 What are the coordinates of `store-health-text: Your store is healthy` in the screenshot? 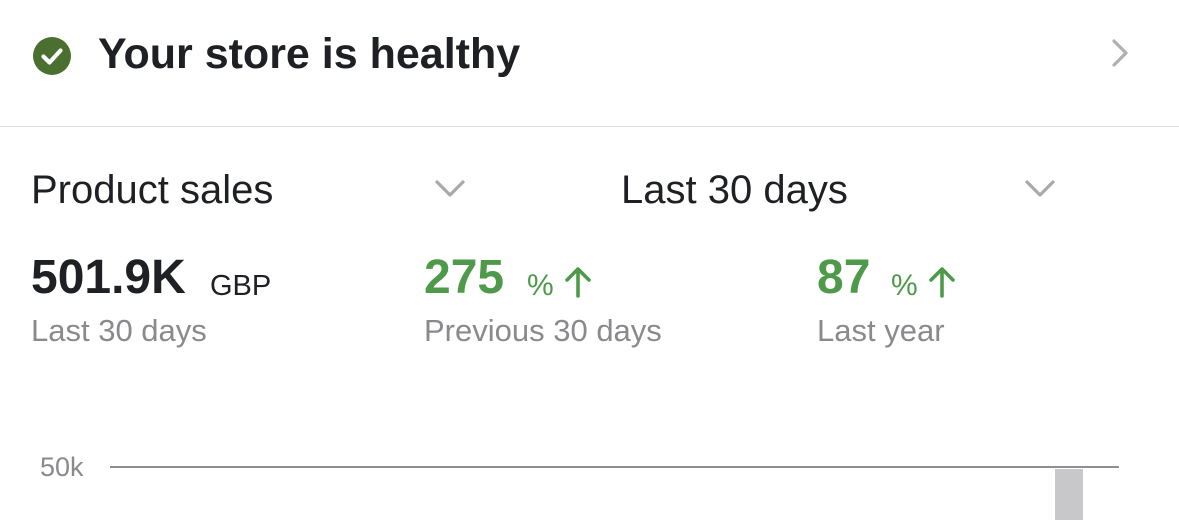 It's located at (309, 54).